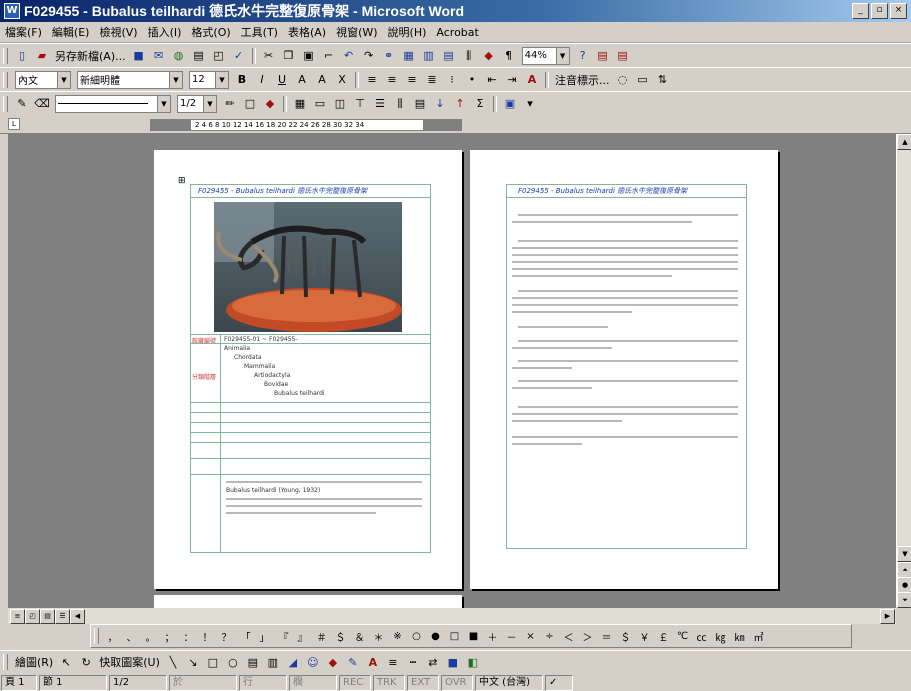 This screenshot has height=691, width=911. I want to click on eraser-icon: ⌫, so click(42, 104).